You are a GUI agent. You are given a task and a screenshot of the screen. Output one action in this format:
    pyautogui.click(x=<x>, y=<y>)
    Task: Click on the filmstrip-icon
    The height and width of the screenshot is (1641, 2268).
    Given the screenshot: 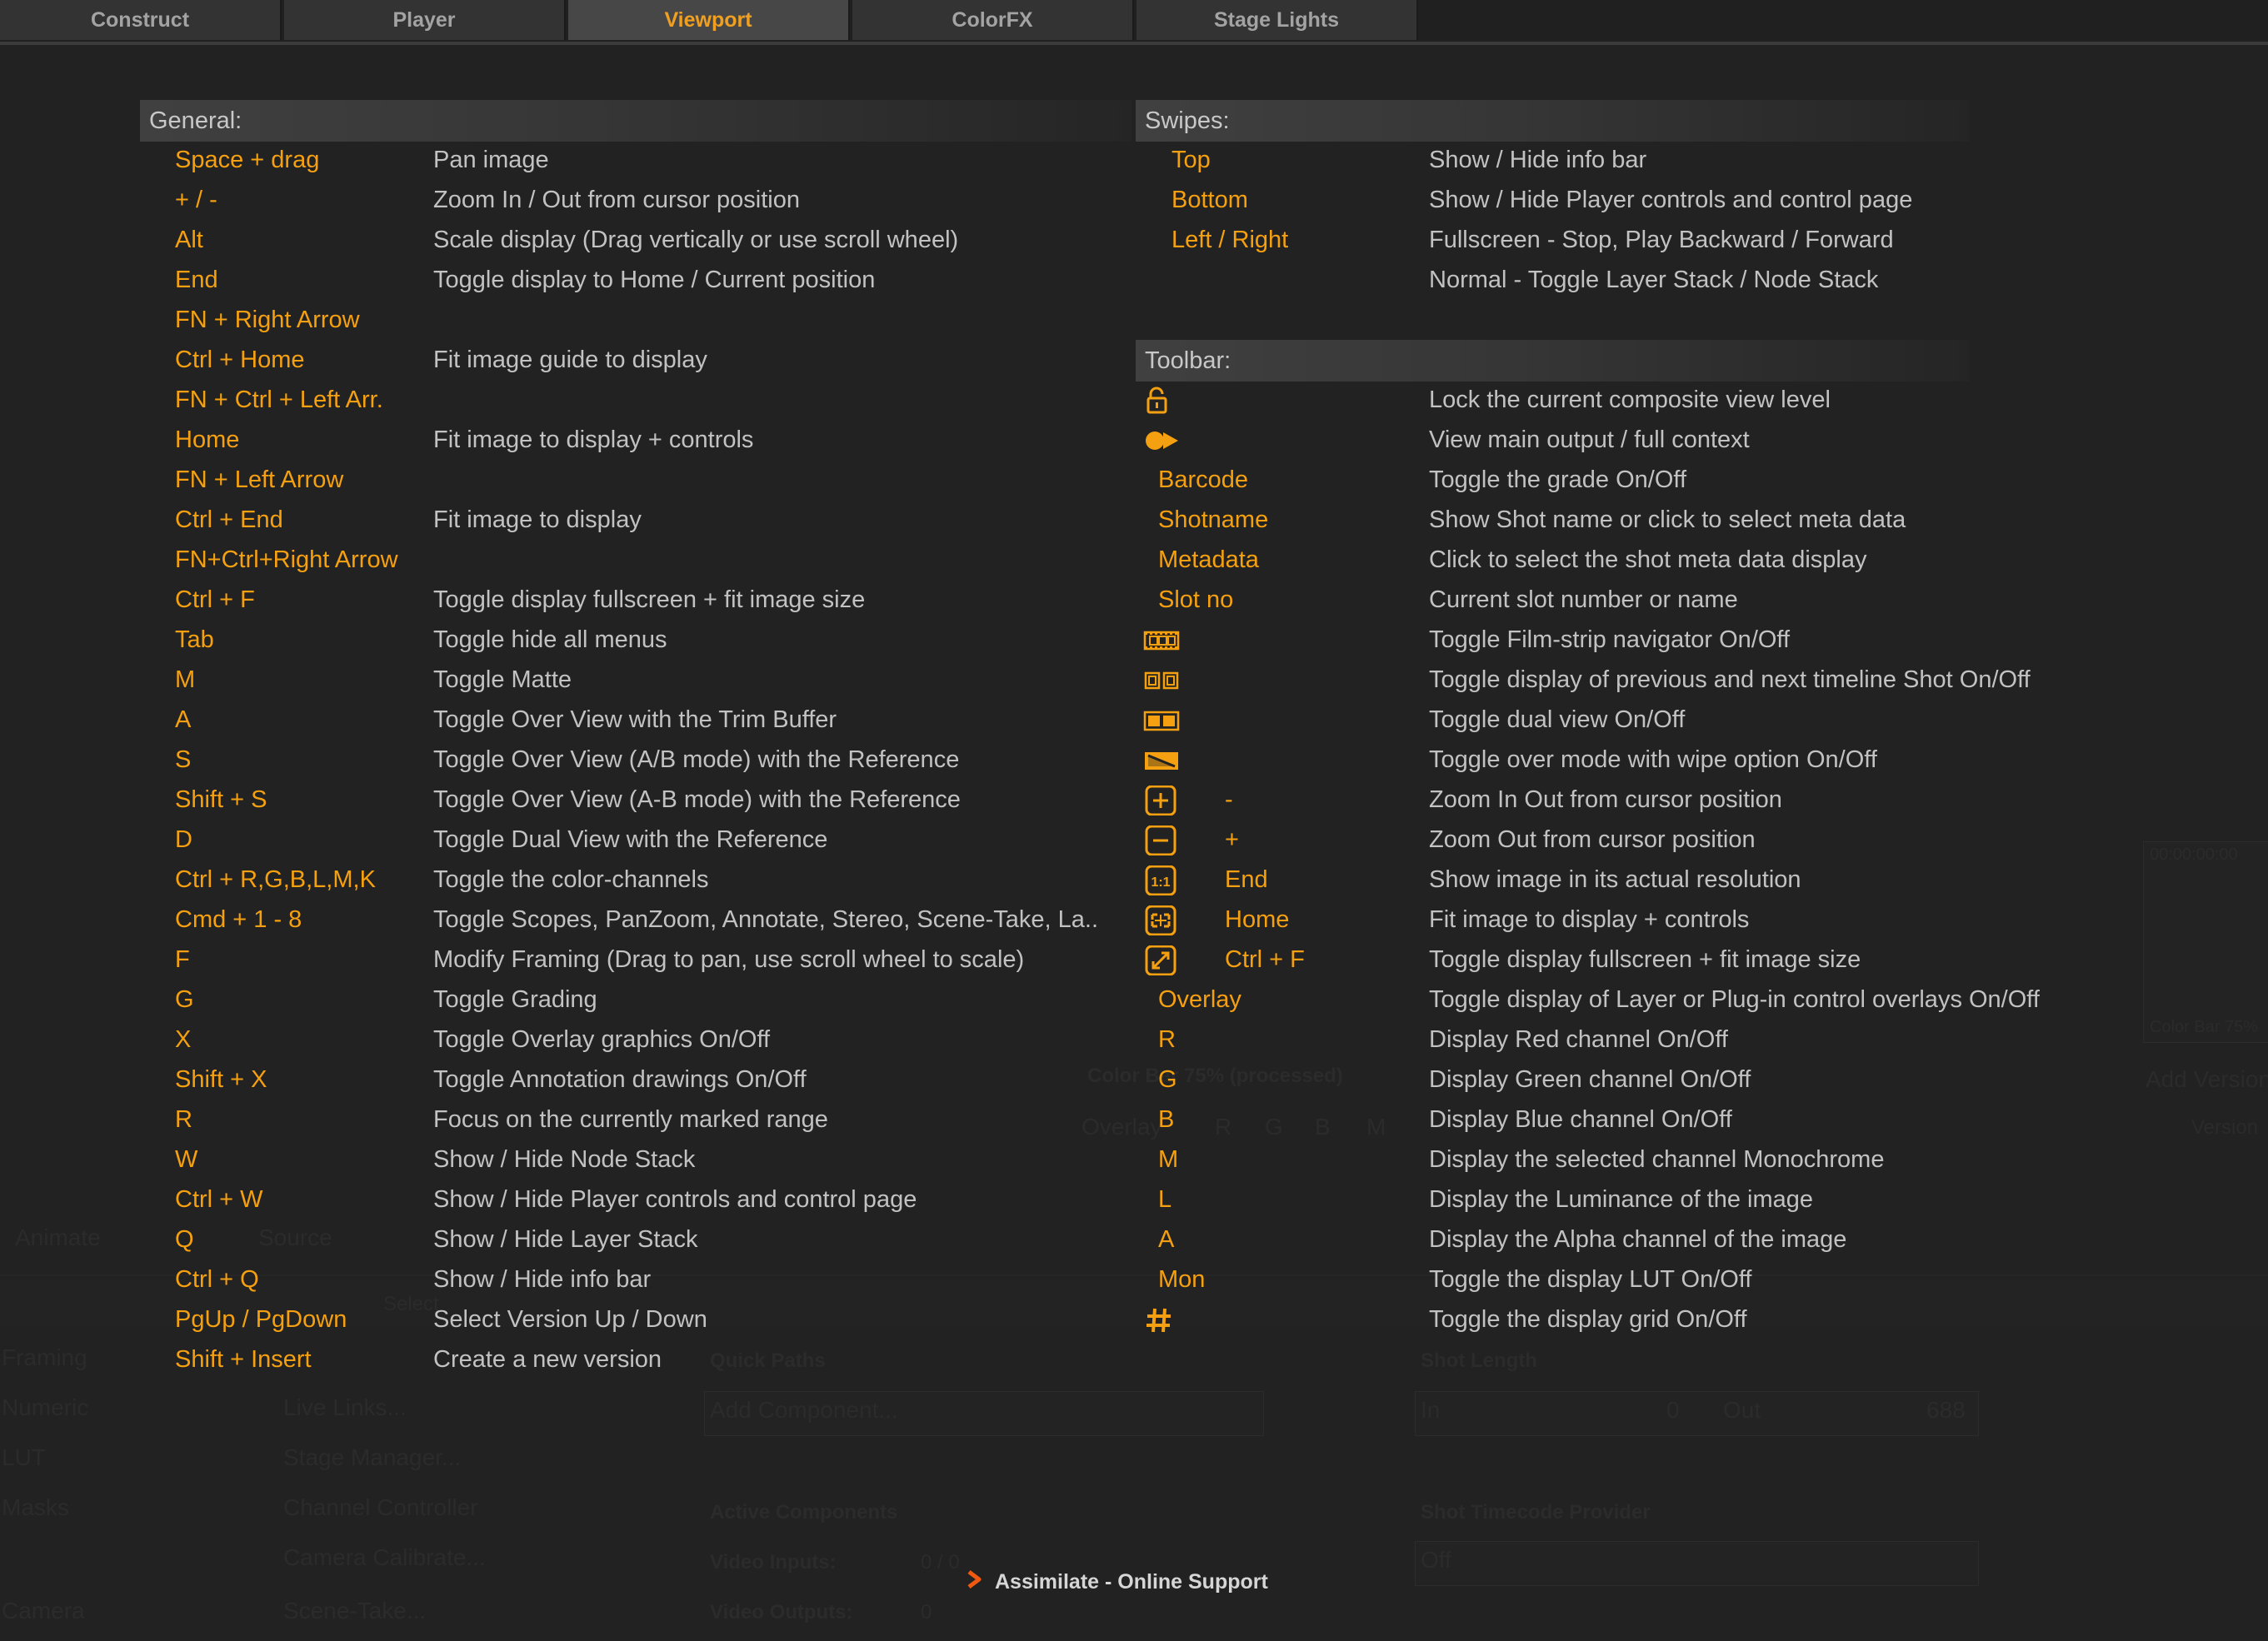 What is the action you would take?
    pyautogui.click(x=1161, y=641)
    